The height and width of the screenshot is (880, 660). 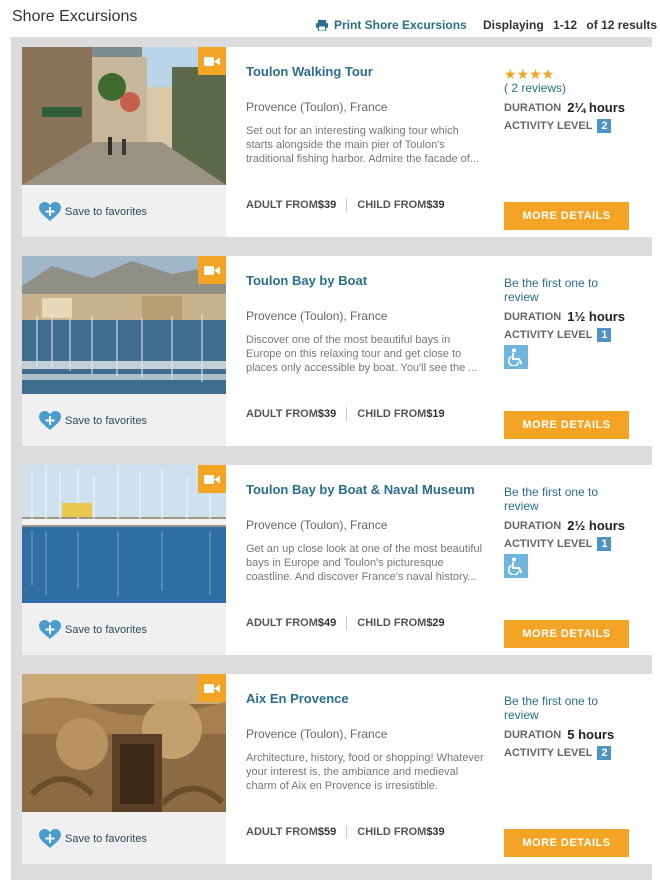 What do you see at coordinates (366, 280) in the screenshot?
I see `excursion-title: Toulon Bay by Boat` at bounding box center [366, 280].